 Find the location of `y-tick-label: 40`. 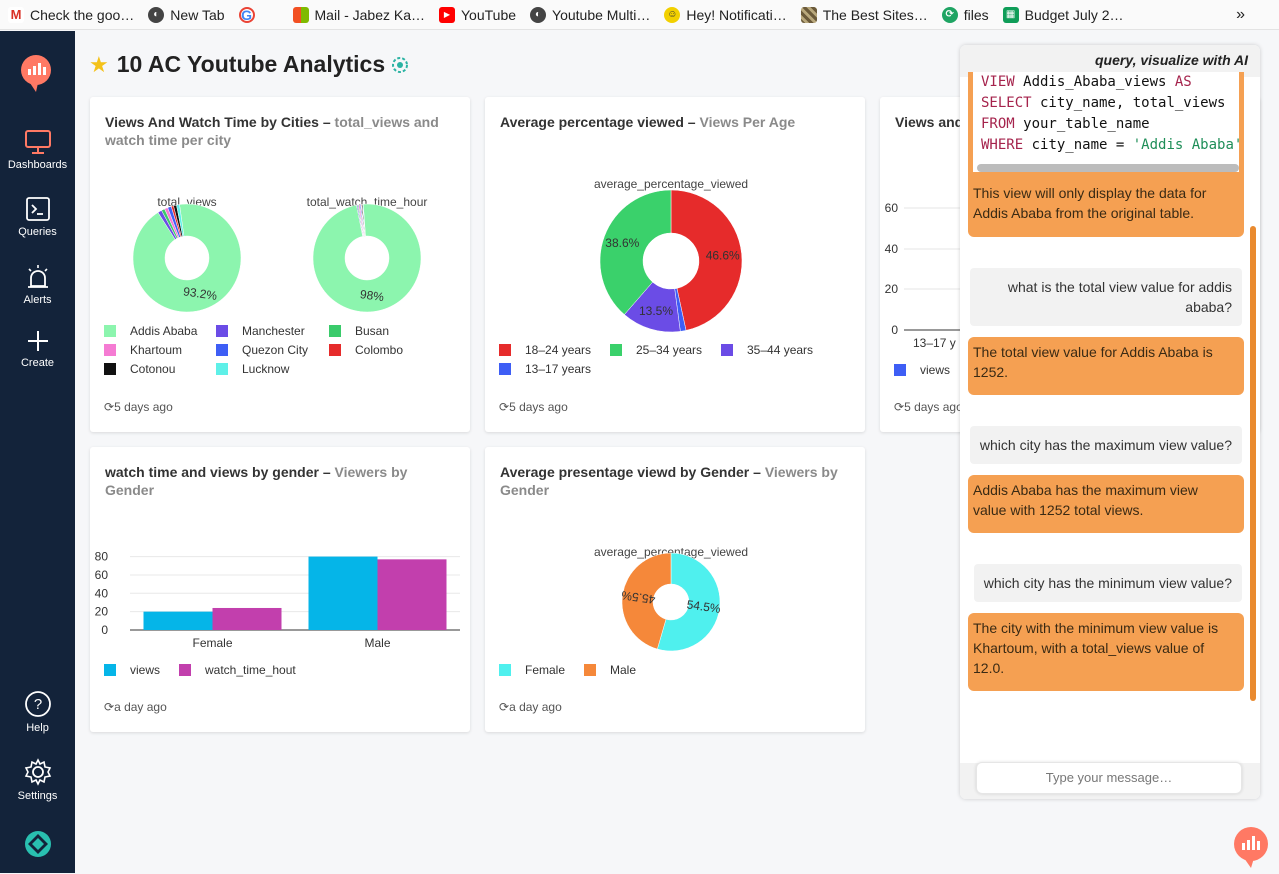

y-tick-label: 40 is located at coordinates (102, 593).